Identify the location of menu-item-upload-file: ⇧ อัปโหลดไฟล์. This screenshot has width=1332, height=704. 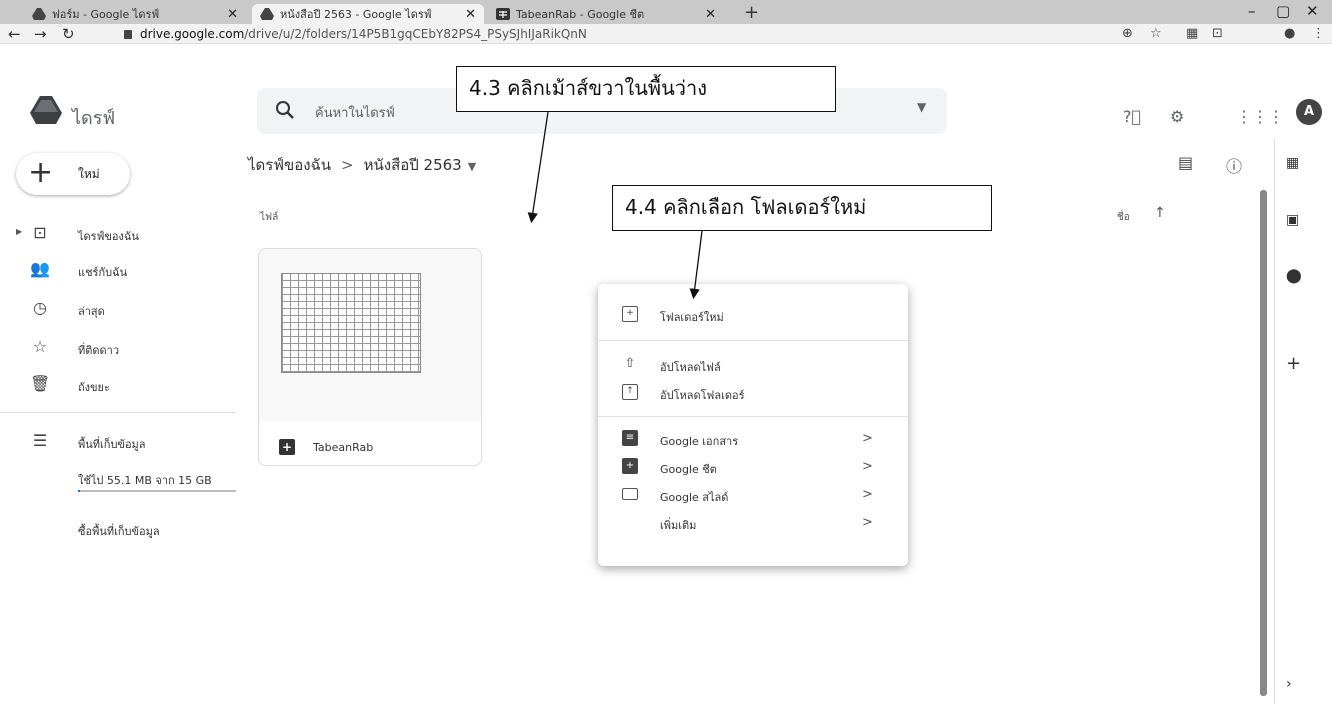
(753, 365).